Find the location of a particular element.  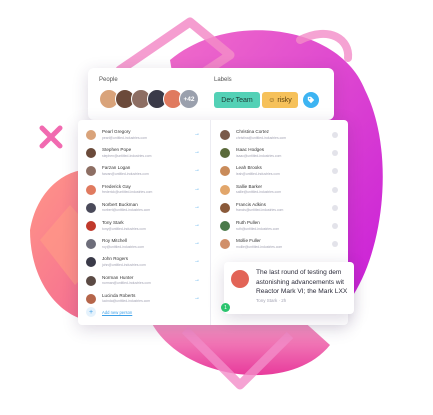

person-name: Stephen Pope is located at coordinates (117, 150).